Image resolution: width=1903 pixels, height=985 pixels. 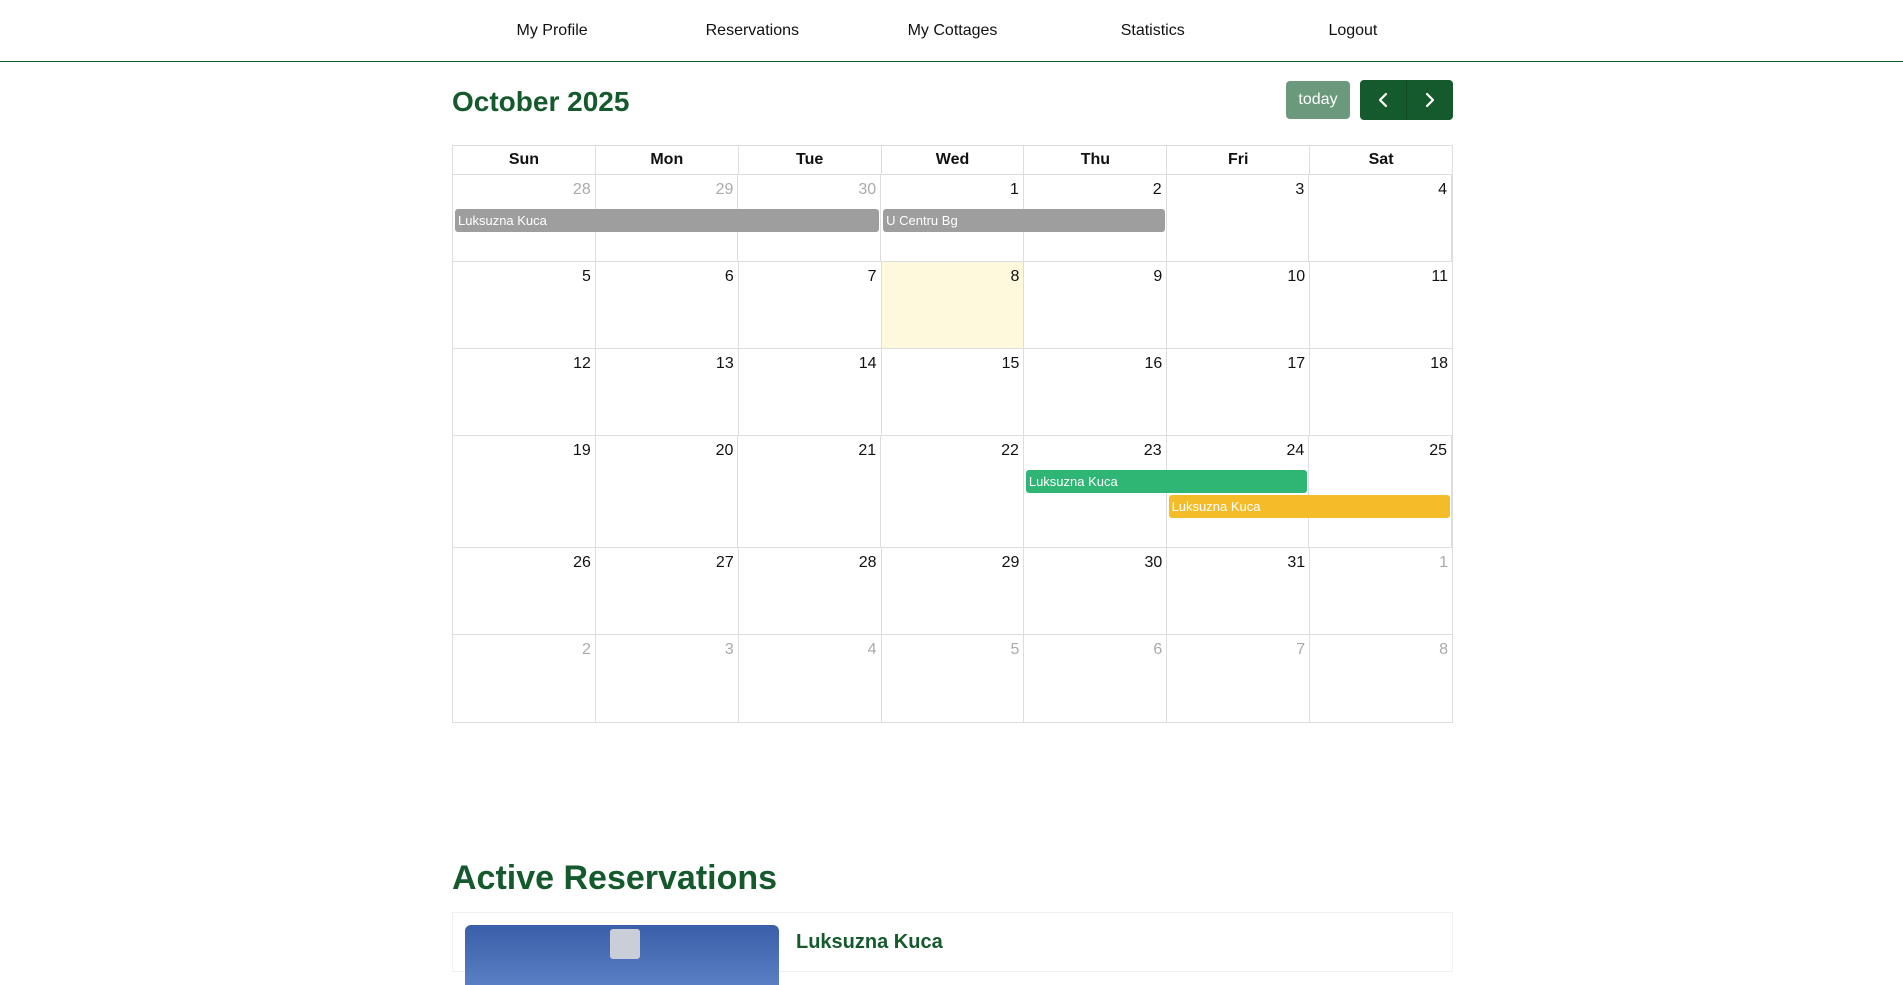 What do you see at coordinates (1010, 451) in the screenshot?
I see `day-number: 22` at bounding box center [1010, 451].